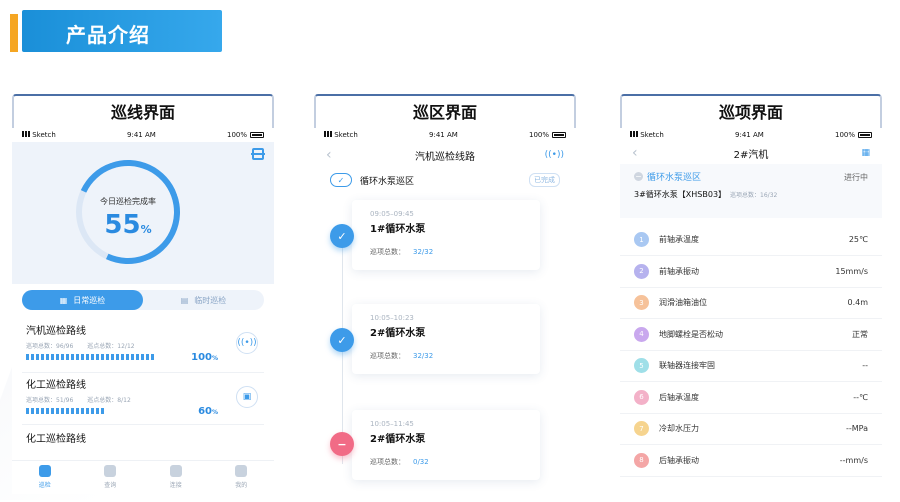 This screenshot has width=900, height=502. Describe the element at coordinates (679, 460) in the screenshot. I see `item-label: 后轴承振动` at that location.